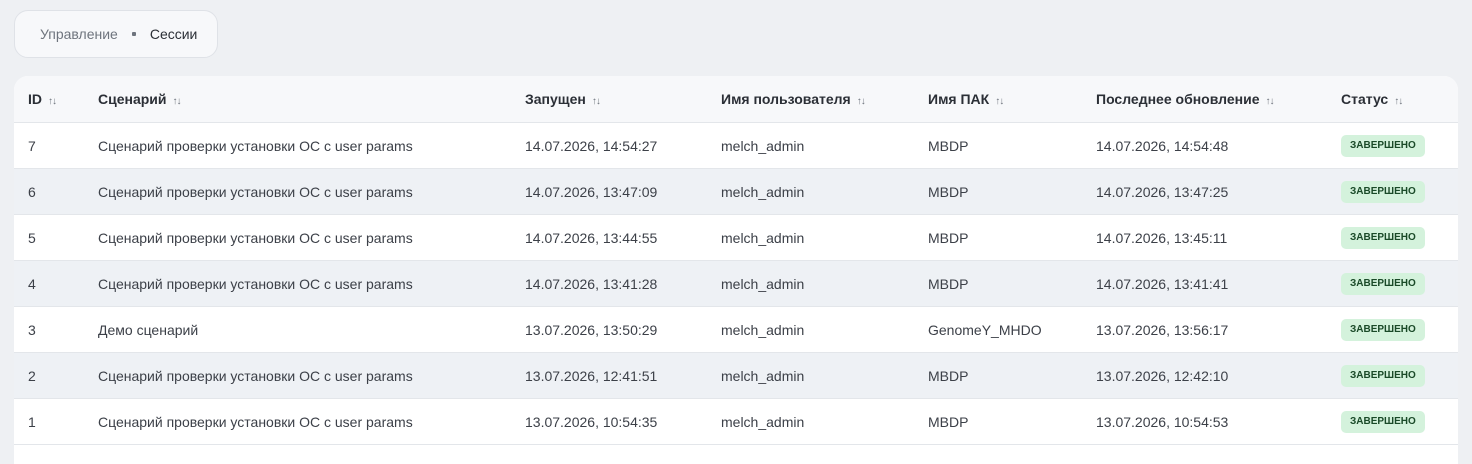 The width and height of the screenshot is (1472, 464). What do you see at coordinates (609, 283) in the screenshot?
I see `cell-started: 14.07.2026, 13:41:28` at bounding box center [609, 283].